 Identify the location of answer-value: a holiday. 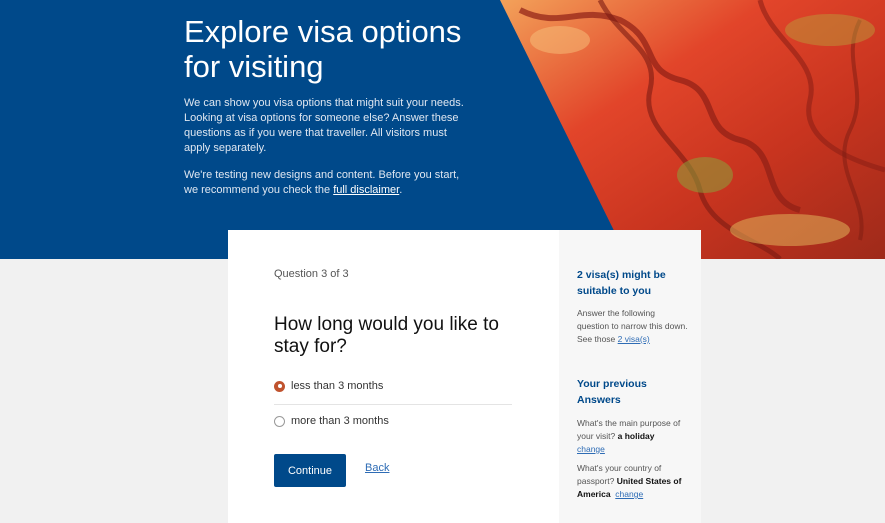
(636, 436).